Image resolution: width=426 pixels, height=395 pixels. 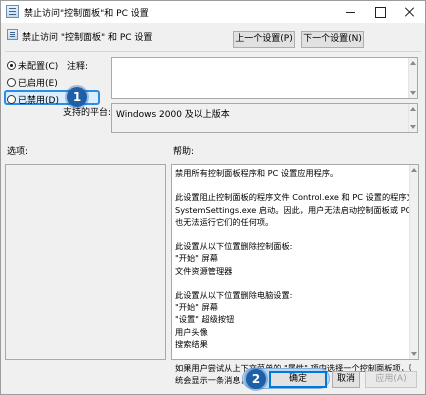 What do you see at coordinates (213, 12) in the screenshot?
I see `title-bar: 禁止访问"控制面板"和 PC 设置` at bounding box center [213, 12].